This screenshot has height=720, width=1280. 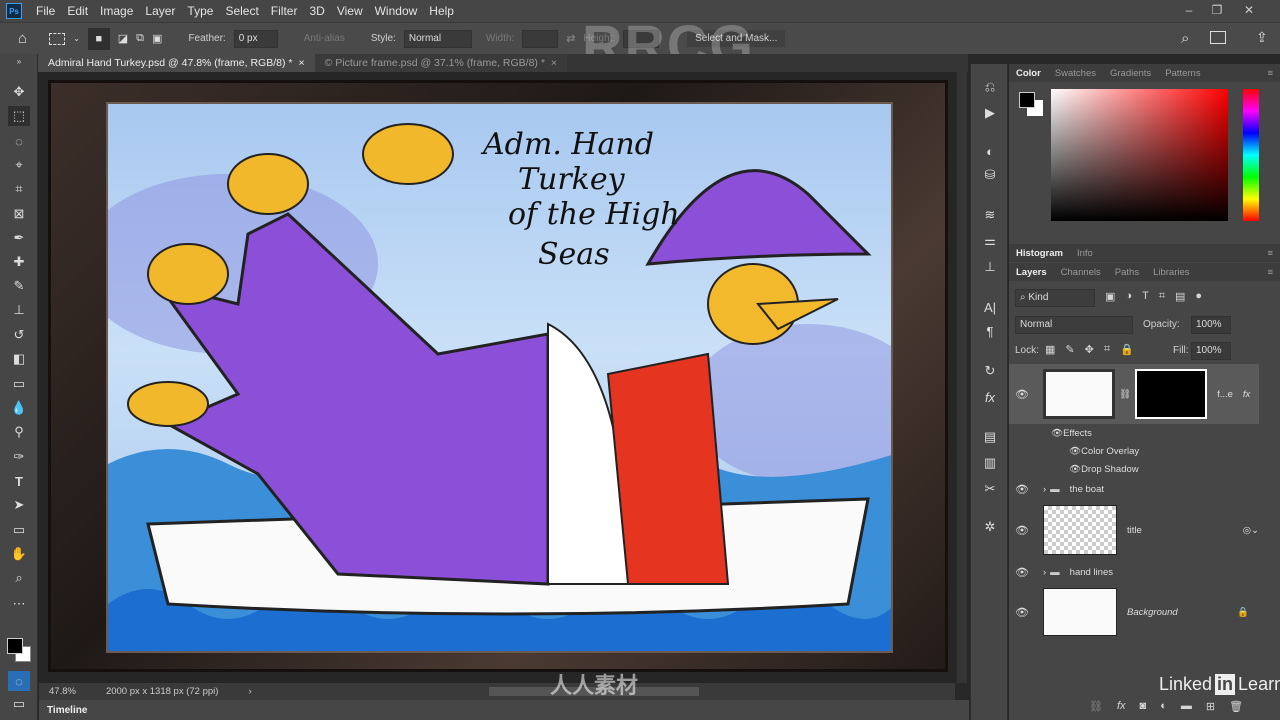 I want to click on feather-input: 0 px, so click(x=255, y=38).